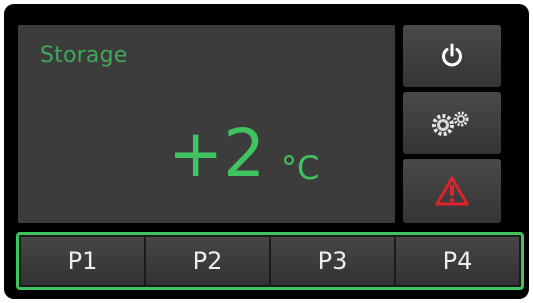 This screenshot has height=303, width=533. I want to click on warning-icon, so click(452, 191).